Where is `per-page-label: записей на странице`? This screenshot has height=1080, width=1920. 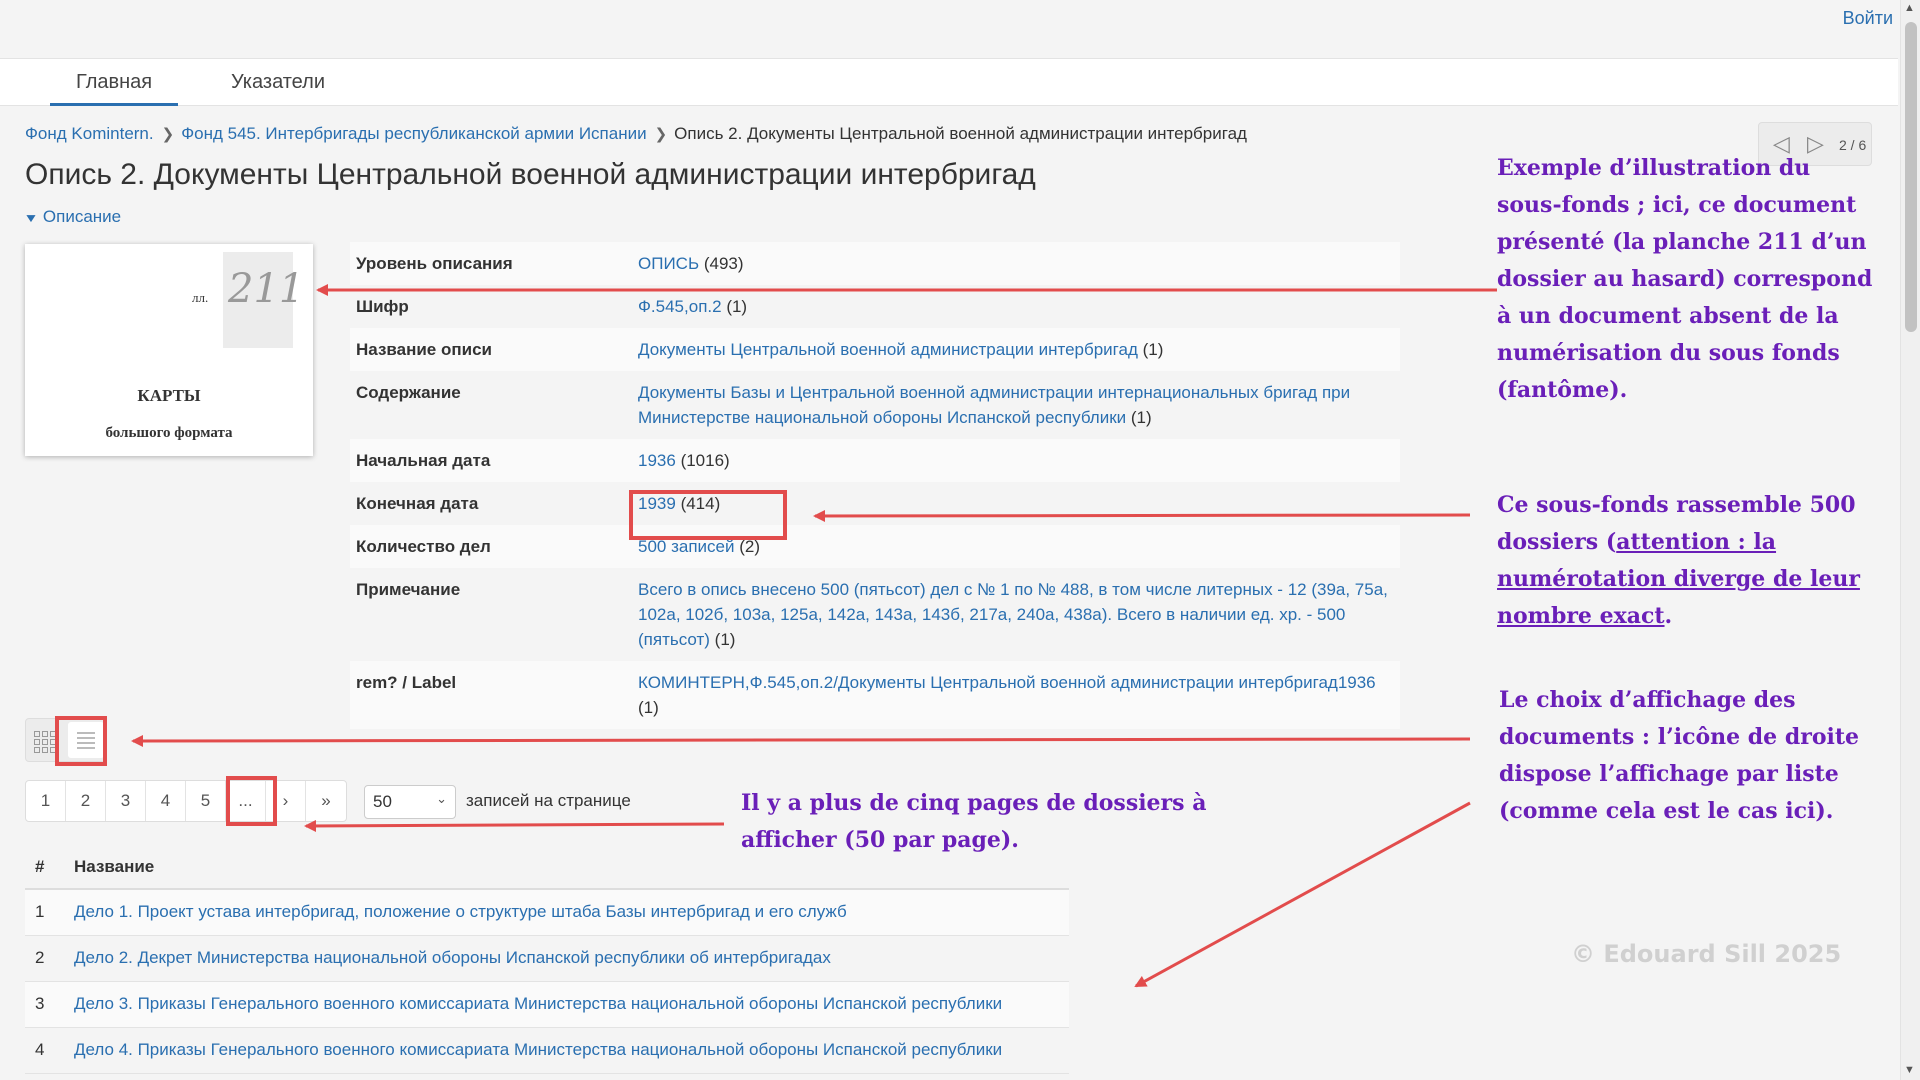
per-page-label: записей на странице is located at coordinates (548, 800).